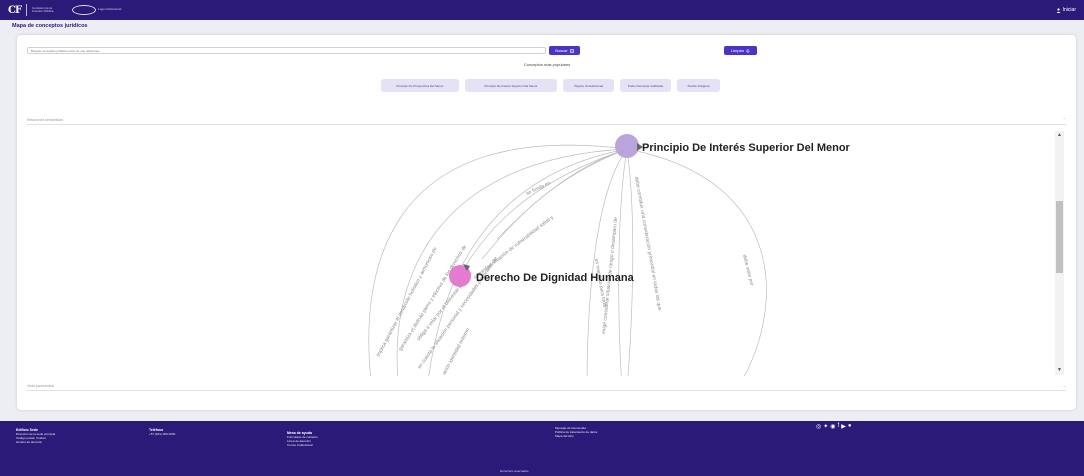 Image resolution: width=1084 pixels, height=476 pixels. Describe the element at coordinates (1064, 119) in the screenshot. I see `chevron-up-icon: ⌃` at that location.